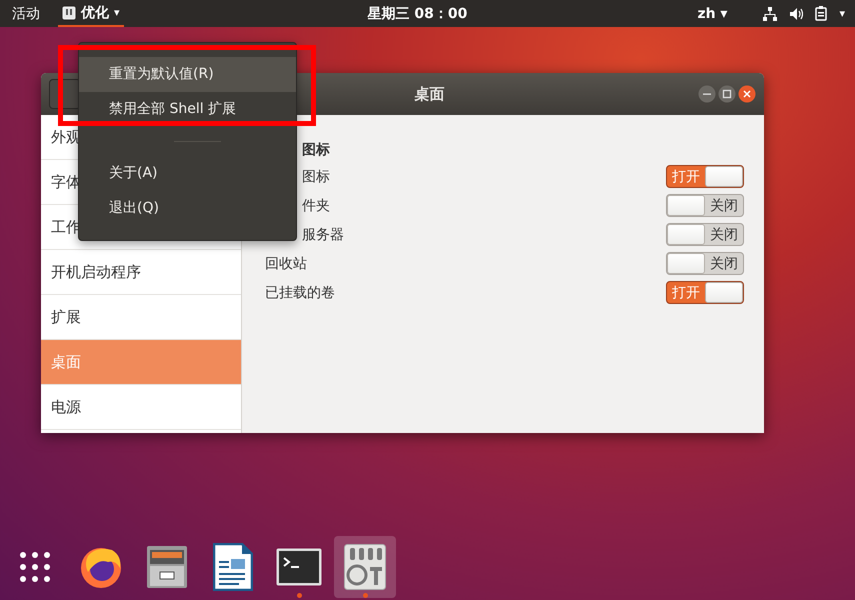 The width and height of the screenshot is (855, 600). What do you see at coordinates (187, 173) in the screenshot?
I see `menu-item: 关于(A)` at bounding box center [187, 173].